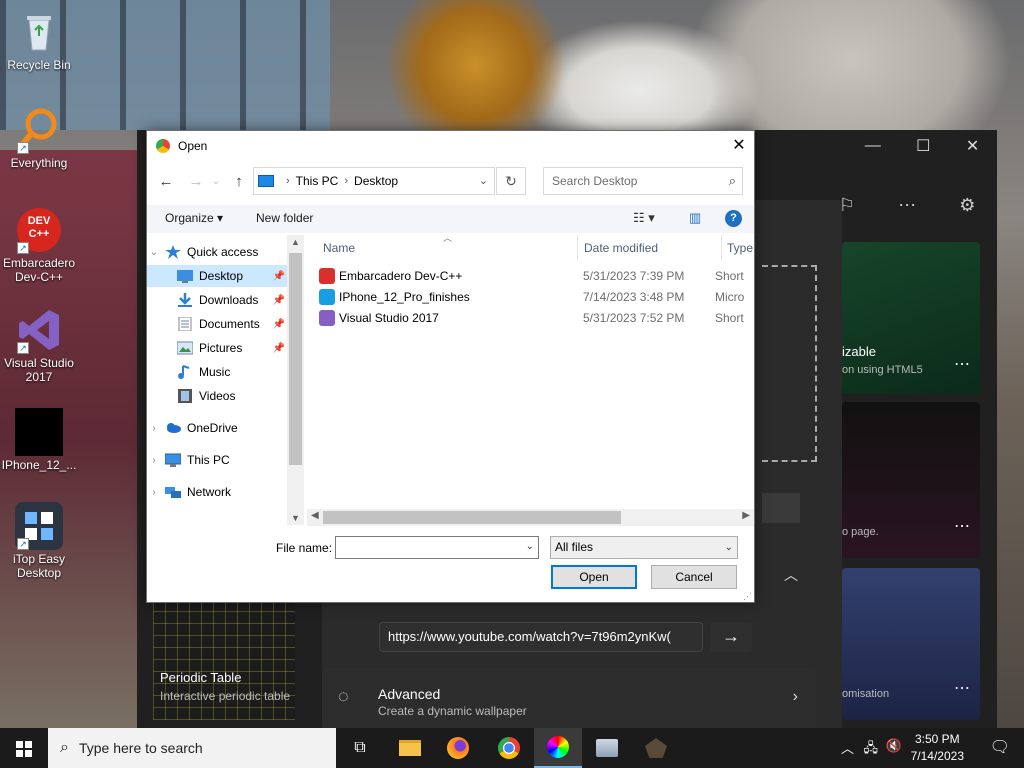 The height and width of the screenshot is (768, 1024). Describe the element at coordinates (39, 138) in the screenshot. I see `desktop-icon-everything: ↗ Everything` at that location.